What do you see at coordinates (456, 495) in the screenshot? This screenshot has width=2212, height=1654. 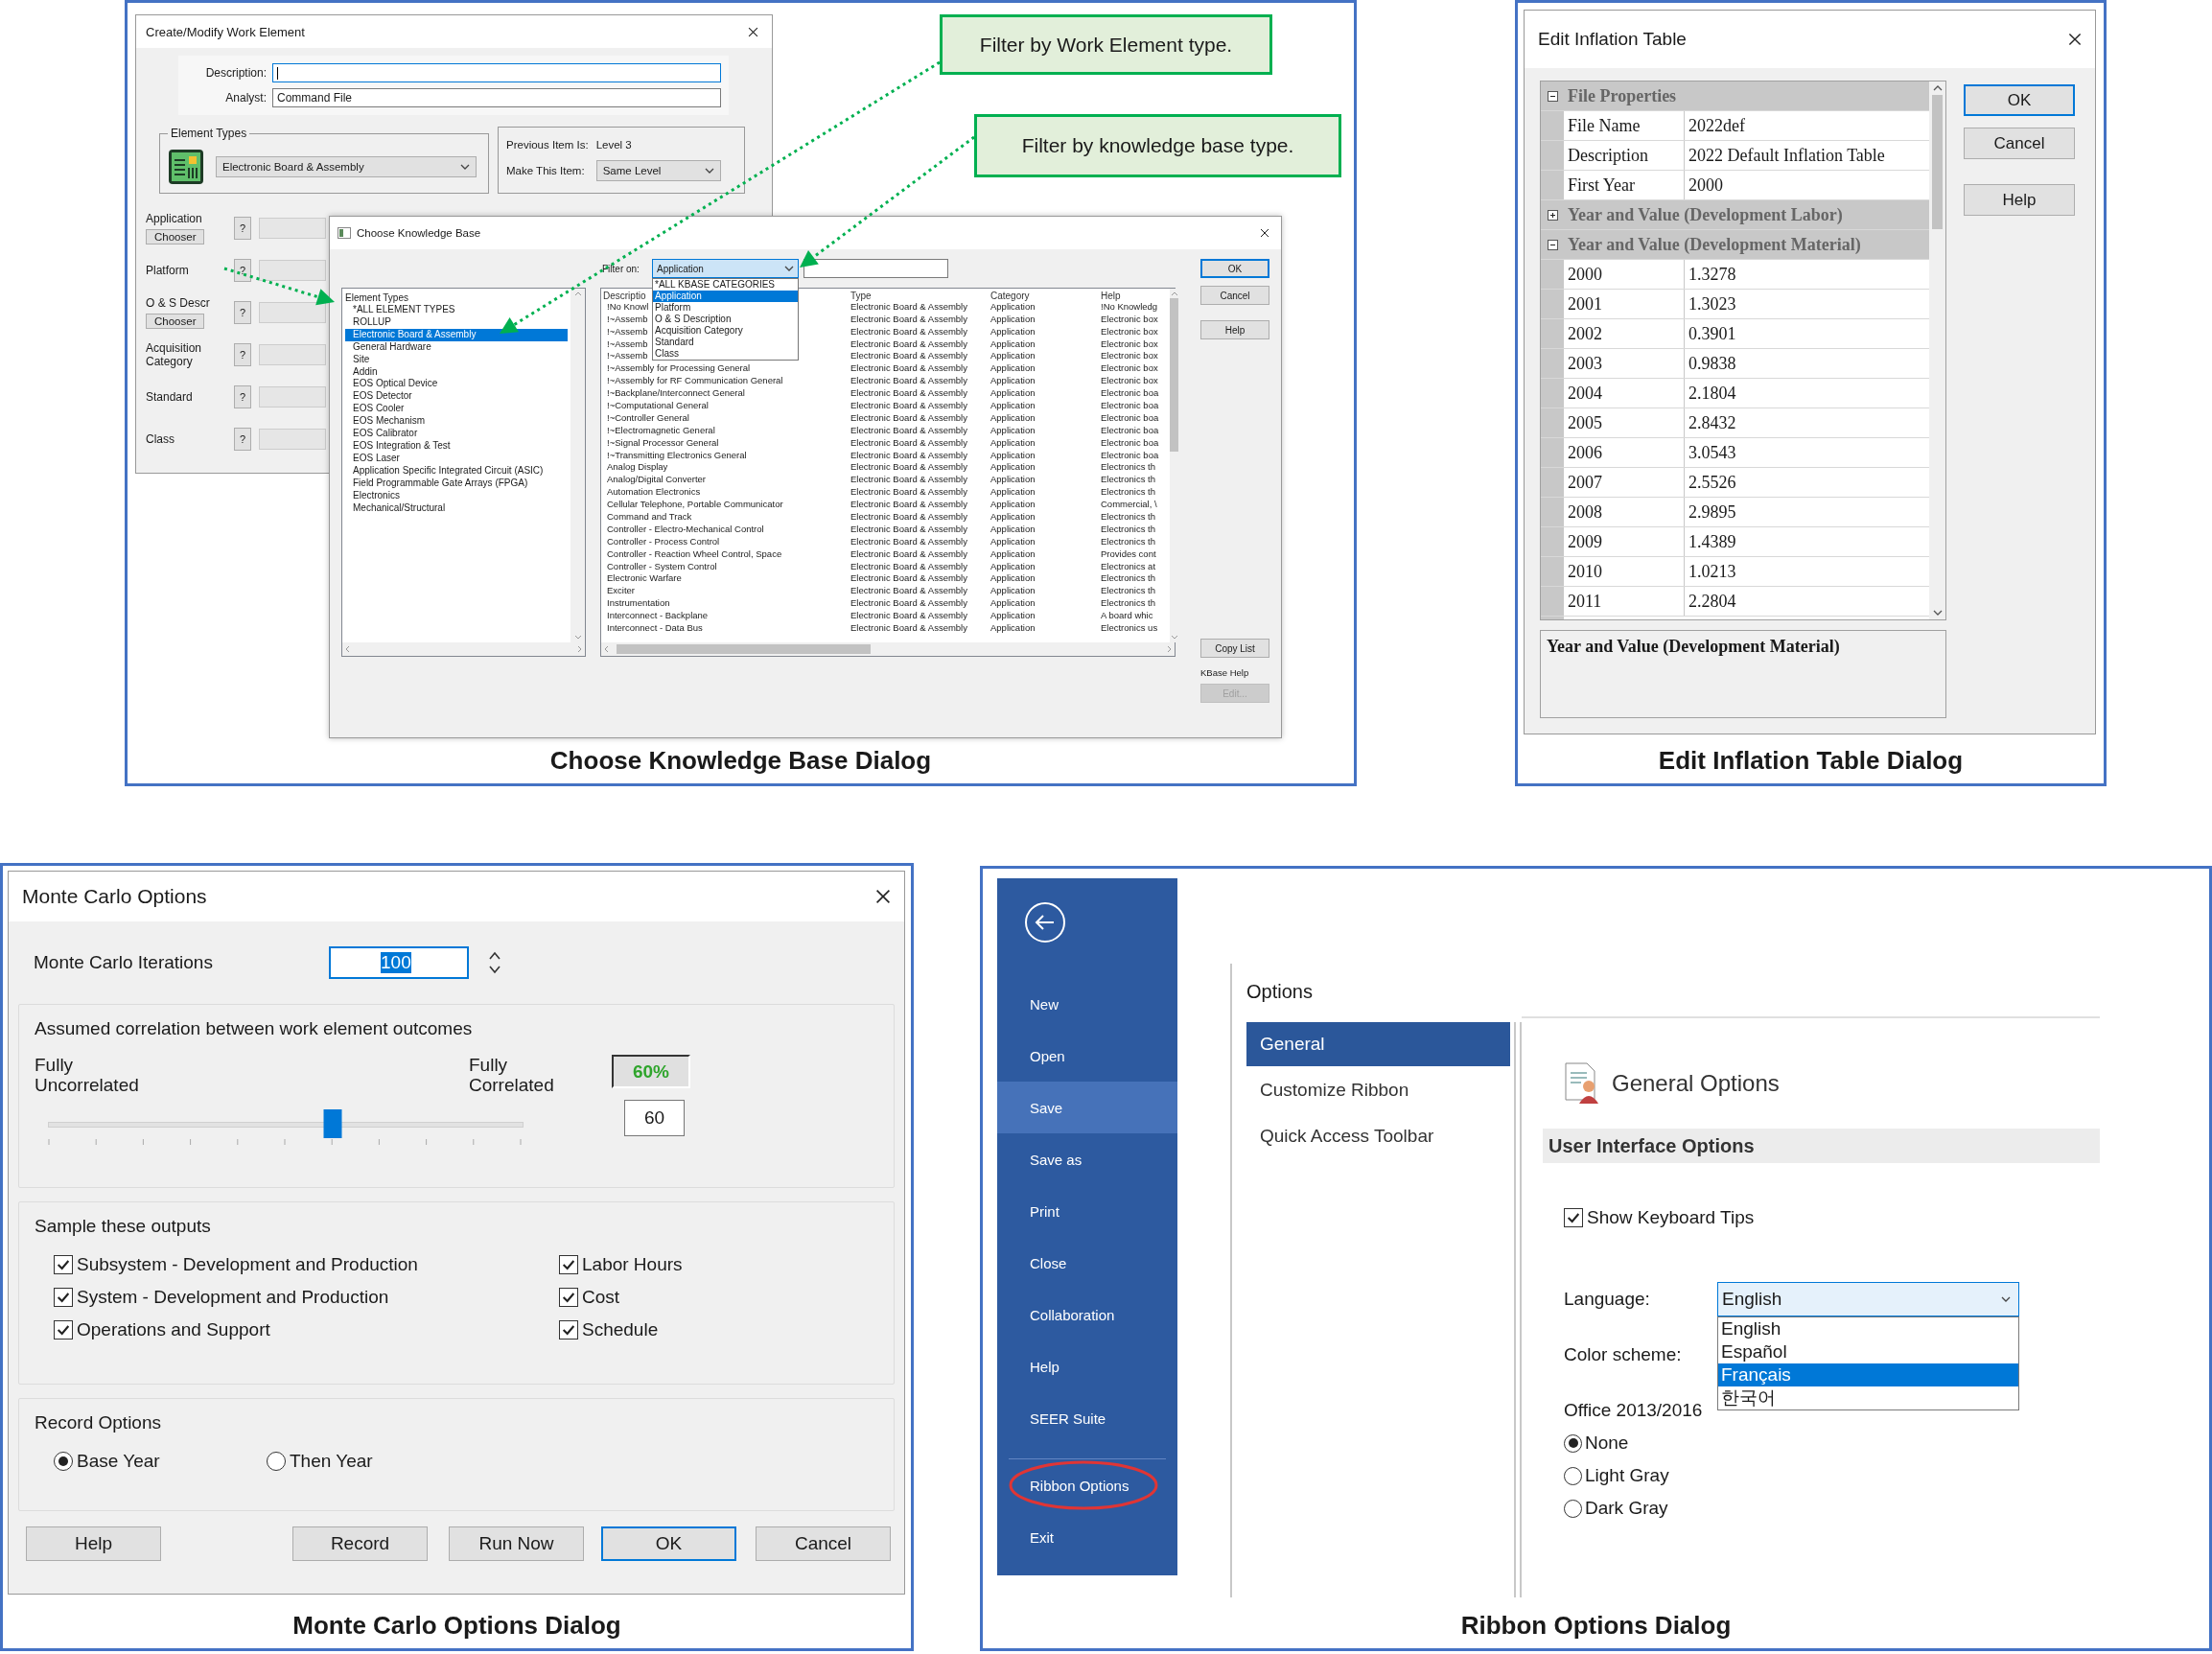 I see `list-item: Electronics` at bounding box center [456, 495].